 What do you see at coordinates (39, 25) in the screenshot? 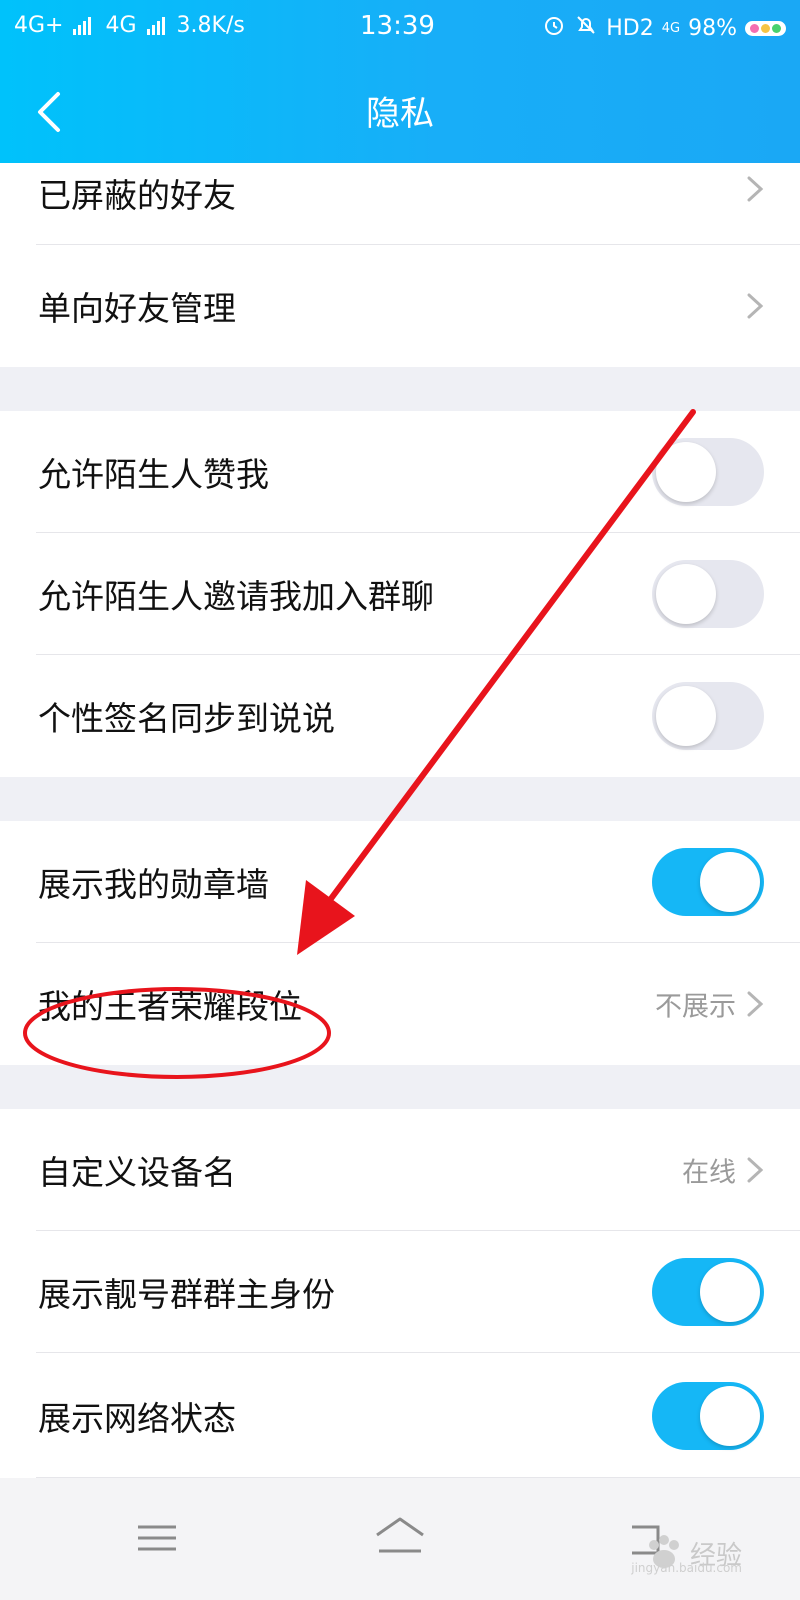
I see `network-label-1: 4G+` at bounding box center [39, 25].